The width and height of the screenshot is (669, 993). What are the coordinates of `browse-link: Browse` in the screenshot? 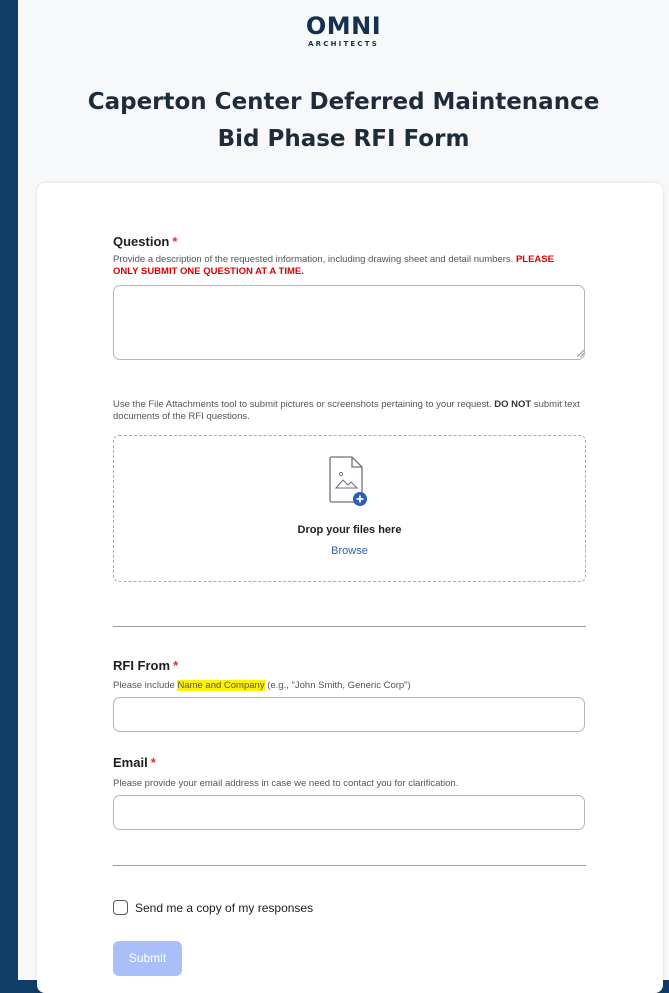 It's located at (349, 551).